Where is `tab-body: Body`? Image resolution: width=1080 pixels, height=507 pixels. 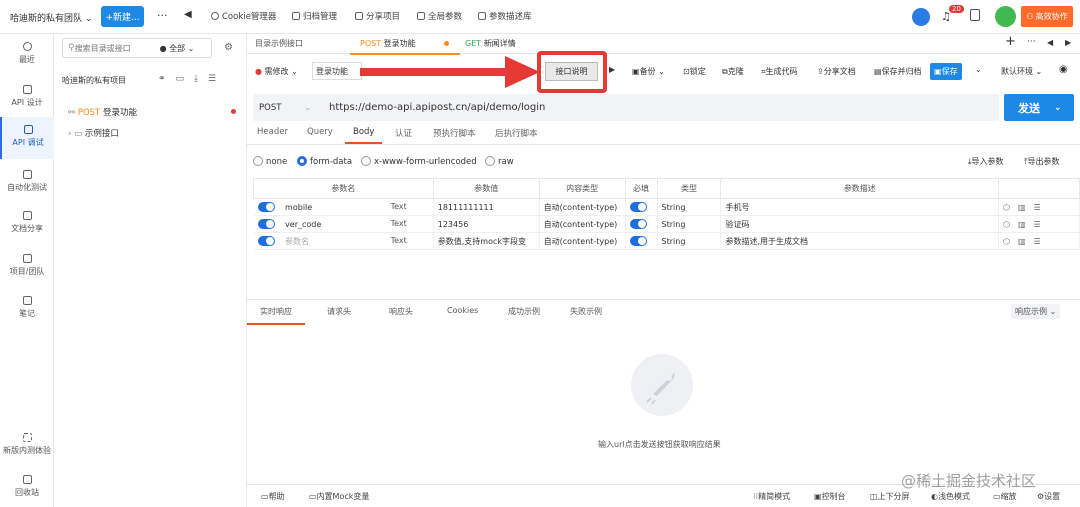
tab-body: Body is located at coordinates (364, 135).